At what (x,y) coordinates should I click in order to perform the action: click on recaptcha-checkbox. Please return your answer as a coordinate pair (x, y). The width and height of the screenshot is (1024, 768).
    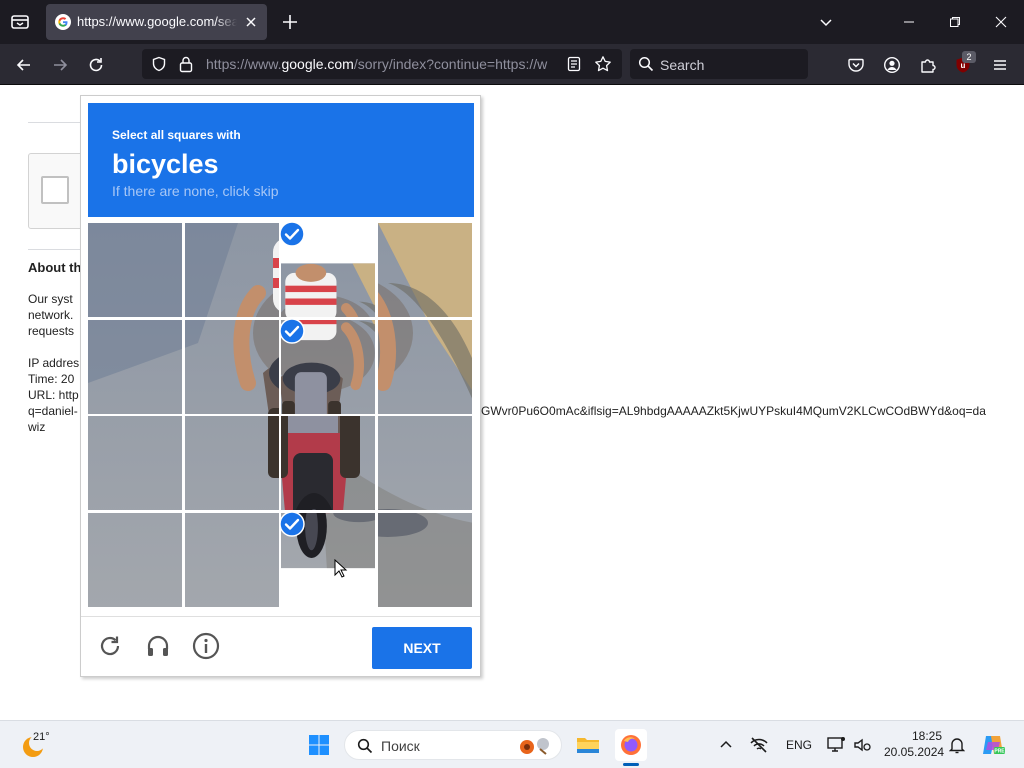
    Looking at the image, I should click on (55, 190).